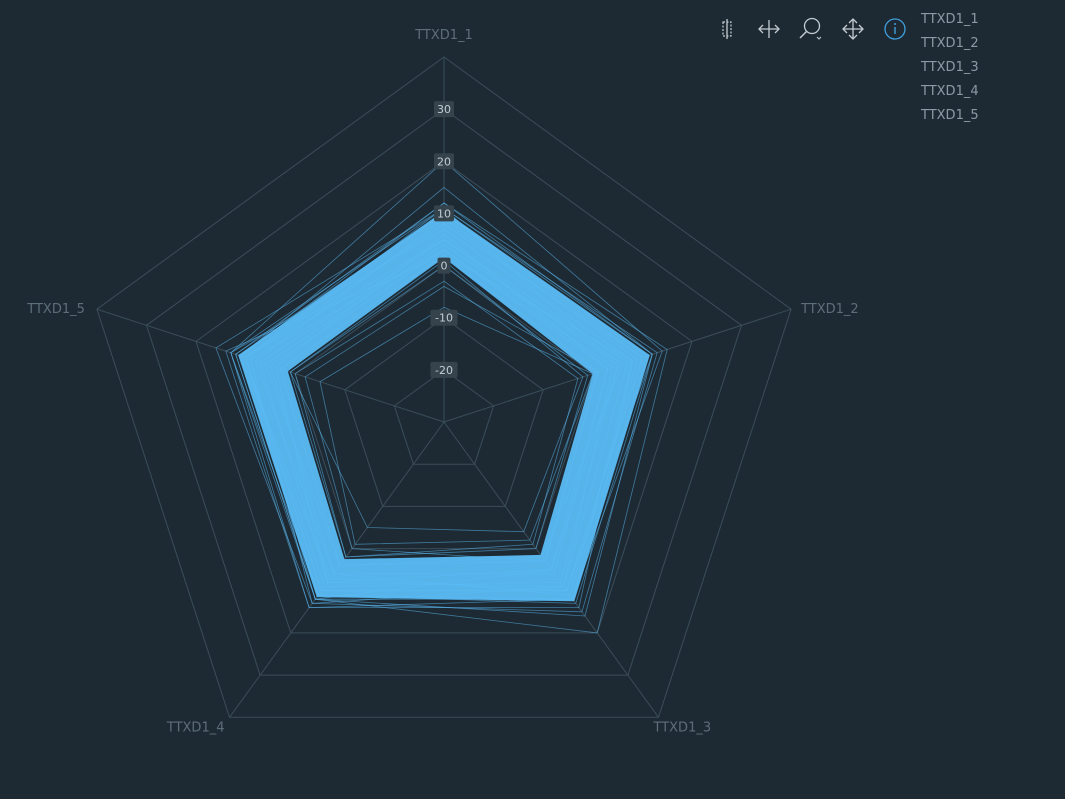 The width and height of the screenshot is (1065, 799). What do you see at coordinates (682, 727) in the screenshot?
I see `axis-label: TTXD1_3` at bounding box center [682, 727].